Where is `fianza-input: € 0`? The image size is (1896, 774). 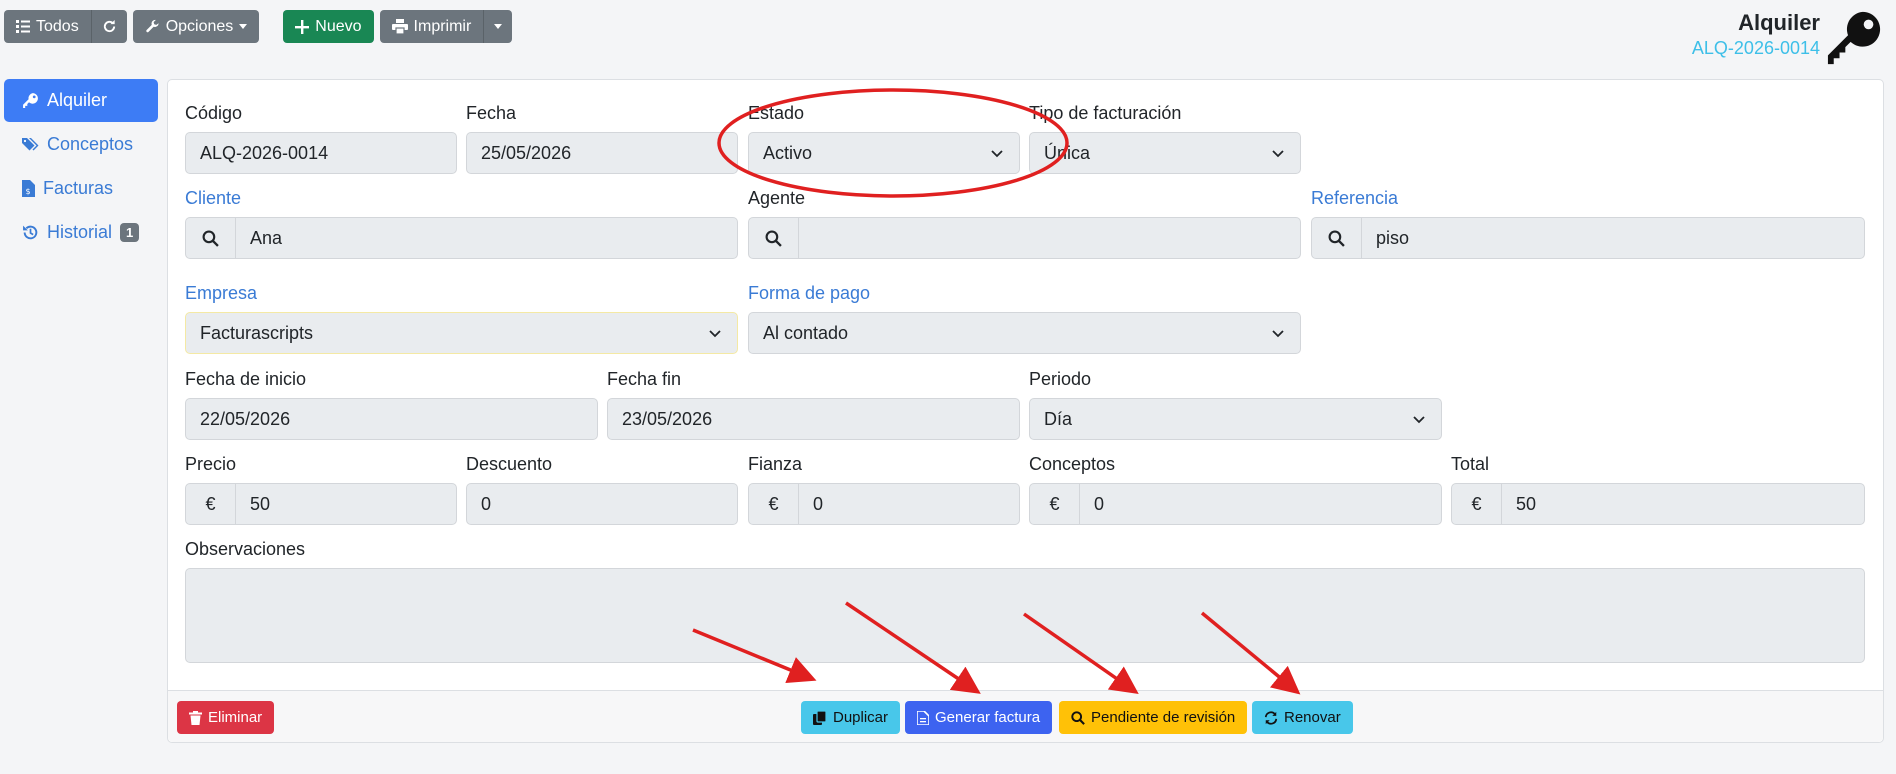
fianza-input: € 0 is located at coordinates (884, 504).